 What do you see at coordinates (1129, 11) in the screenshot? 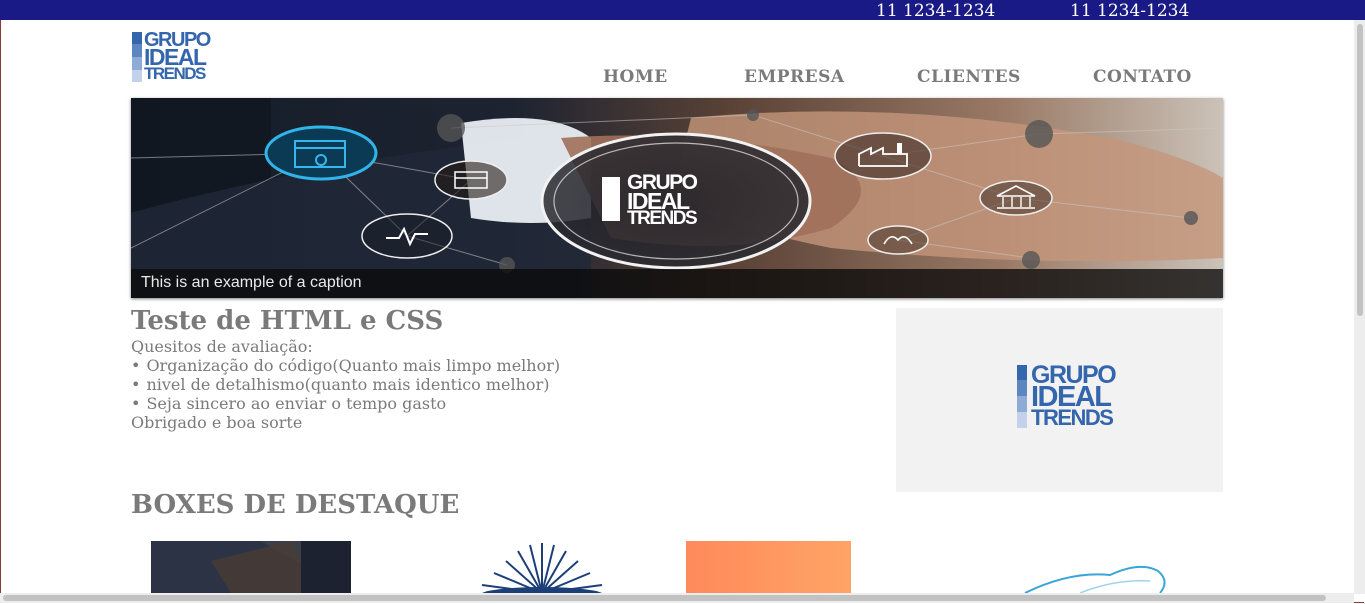
I see `phone-number-2: 11 1234-1234` at bounding box center [1129, 11].